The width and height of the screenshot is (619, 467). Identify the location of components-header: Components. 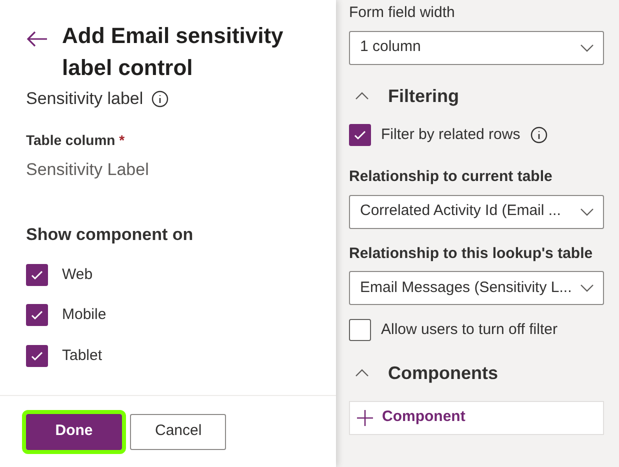
(443, 373).